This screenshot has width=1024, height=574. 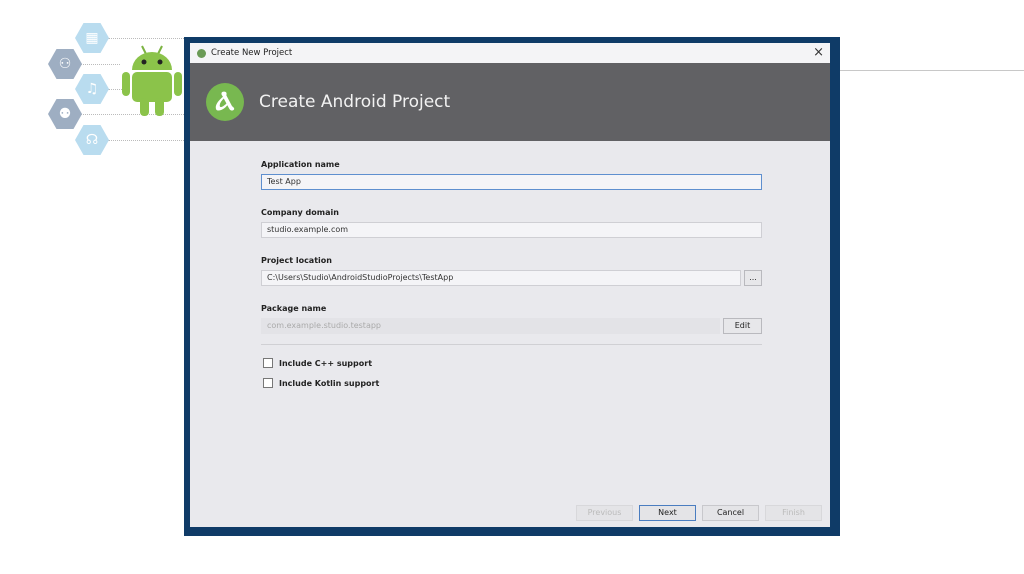 What do you see at coordinates (490, 326) in the screenshot?
I see `package-name-input: com.example.studio.testapp` at bounding box center [490, 326].